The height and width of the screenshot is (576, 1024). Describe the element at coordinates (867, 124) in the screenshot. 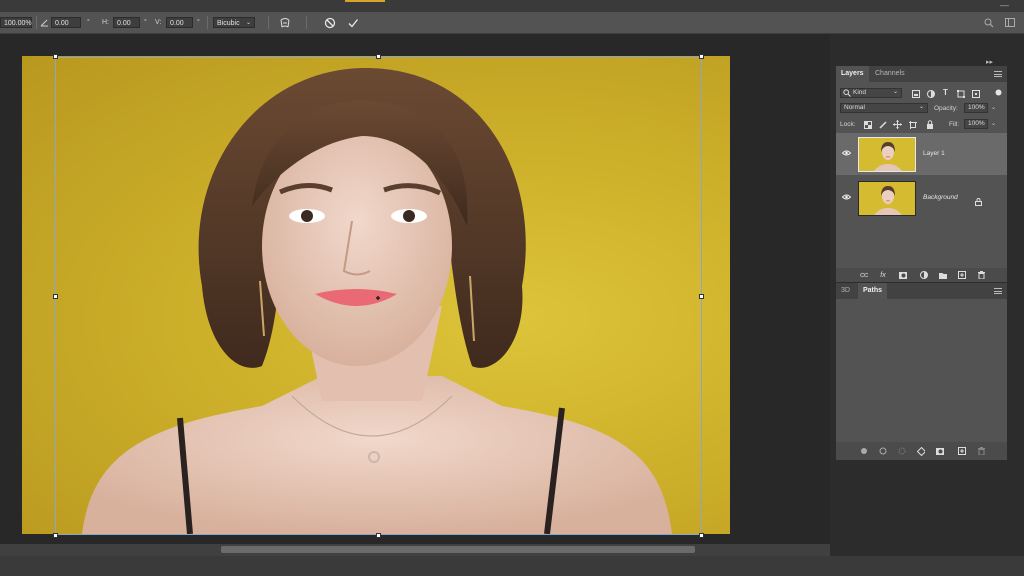

I see `lock-transparent-pixels-icon` at that location.